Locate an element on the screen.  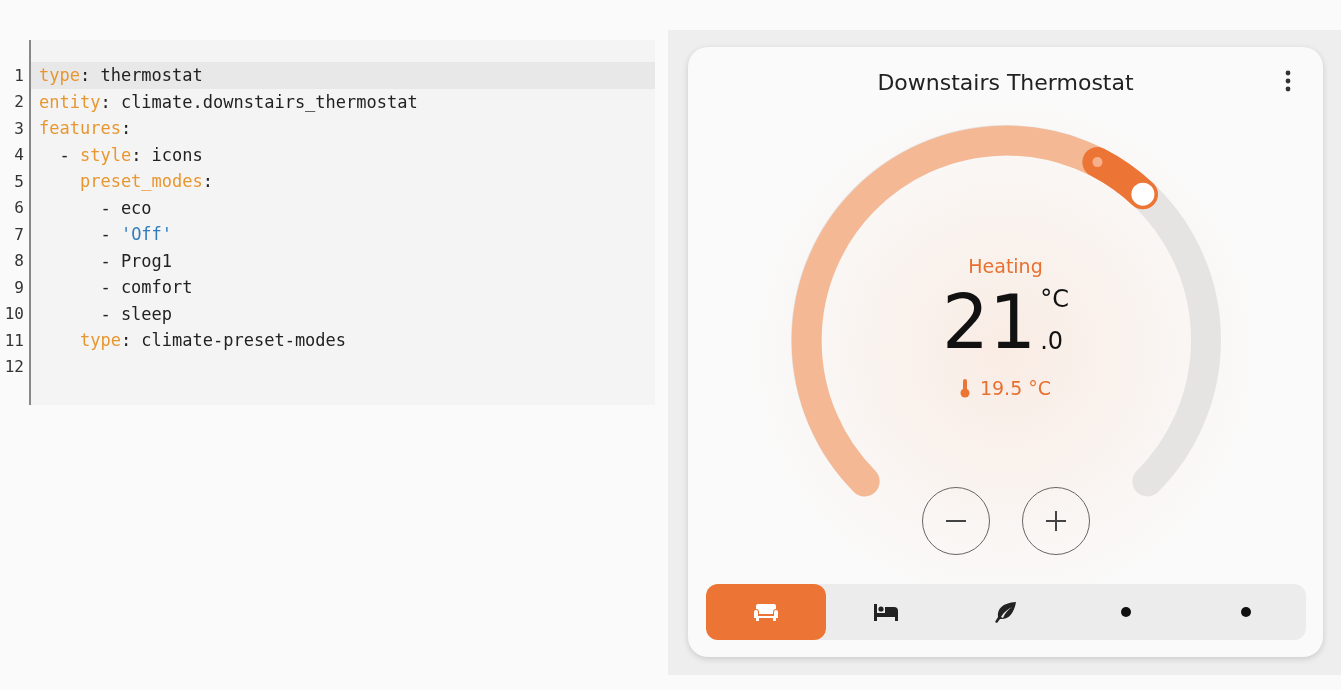
line-number: 6 is located at coordinates (18, 208).